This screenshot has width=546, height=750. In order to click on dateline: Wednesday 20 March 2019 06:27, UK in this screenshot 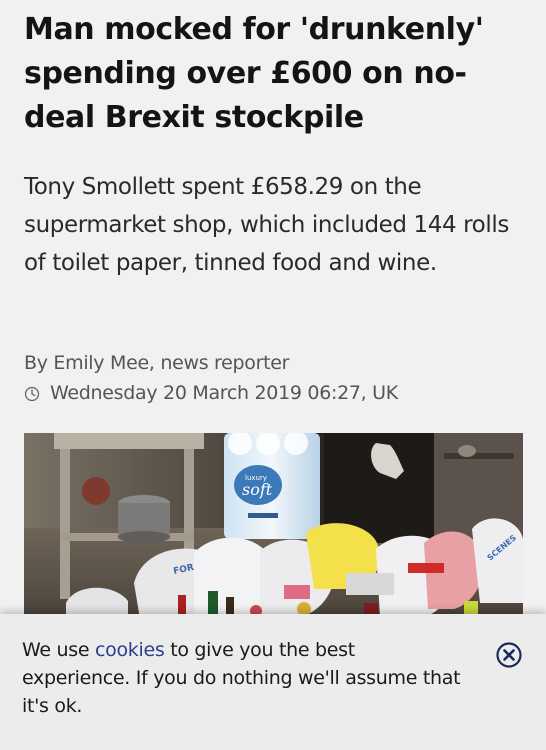, I will do `click(211, 393)`.